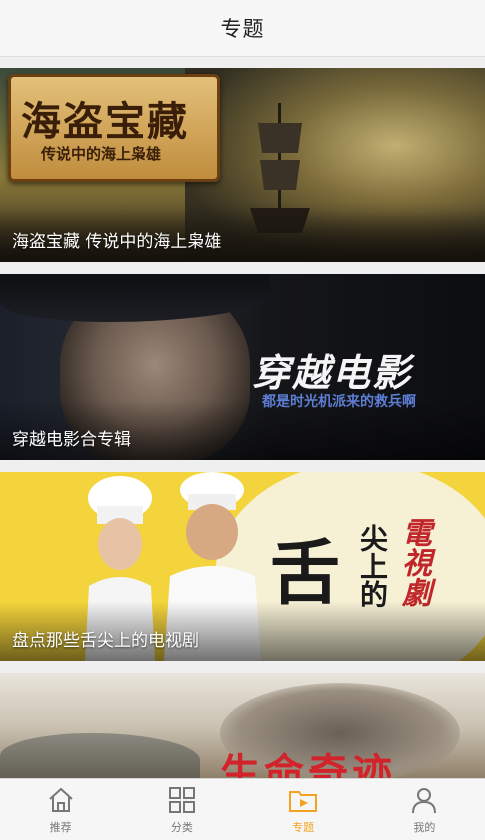 The width and height of the screenshot is (485, 840). Describe the element at coordinates (332, 373) in the screenshot. I see `art-title: 穿越电影` at that location.